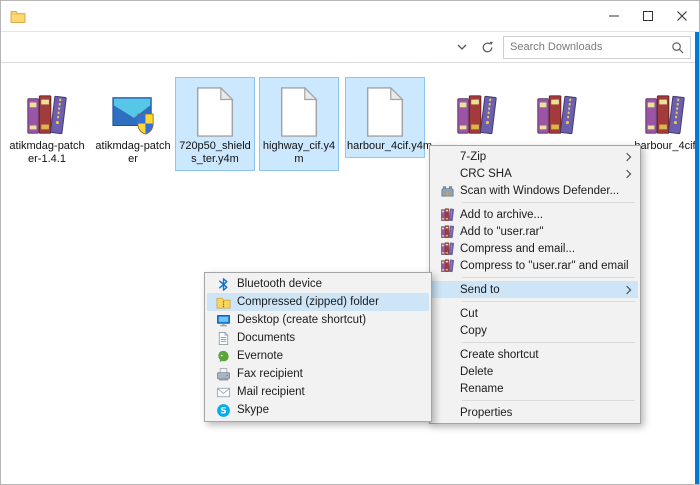 This screenshot has width=700, height=485. What do you see at coordinates (350, 47) in the screenshot?
I see `toolbar` at bounding box center [350, 47].